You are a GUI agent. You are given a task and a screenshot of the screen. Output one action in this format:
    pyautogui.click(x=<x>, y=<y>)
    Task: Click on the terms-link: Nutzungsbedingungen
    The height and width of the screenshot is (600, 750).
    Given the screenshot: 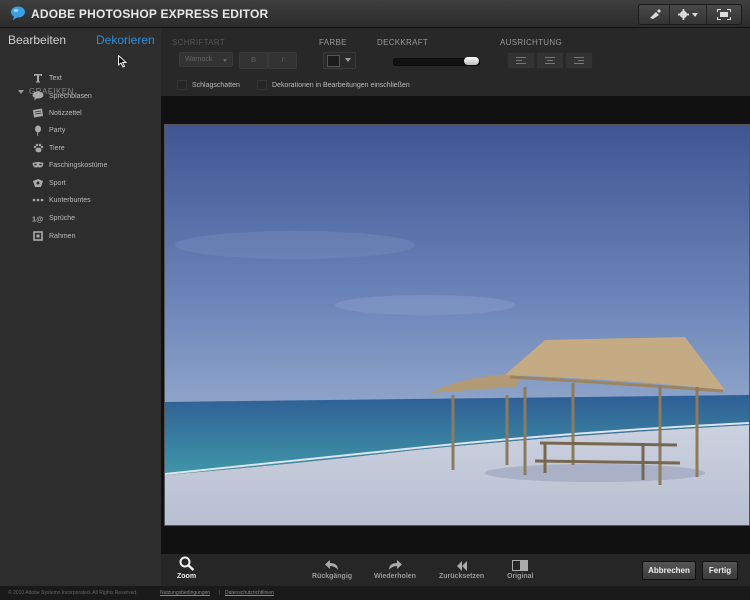 What is the action you would take?
    pyautogui.click(x=185, y=593)
    